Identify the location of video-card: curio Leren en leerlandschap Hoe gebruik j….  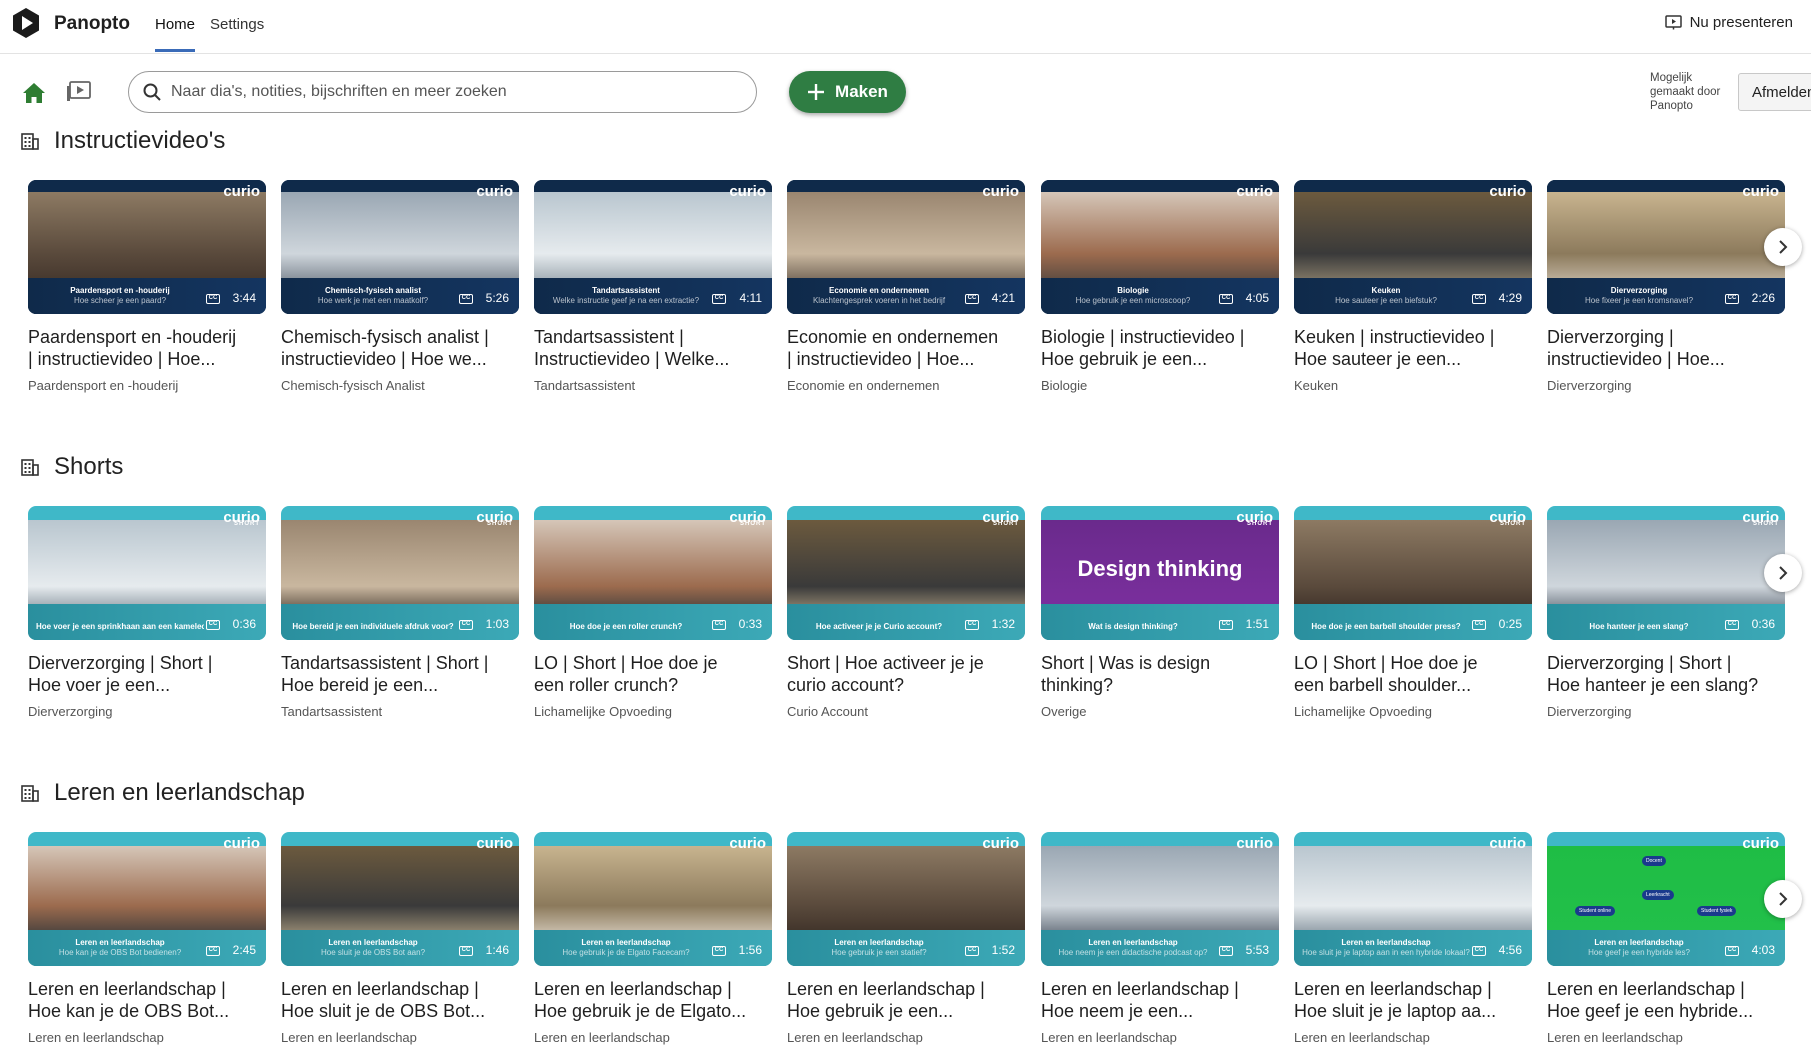
(653, 938).